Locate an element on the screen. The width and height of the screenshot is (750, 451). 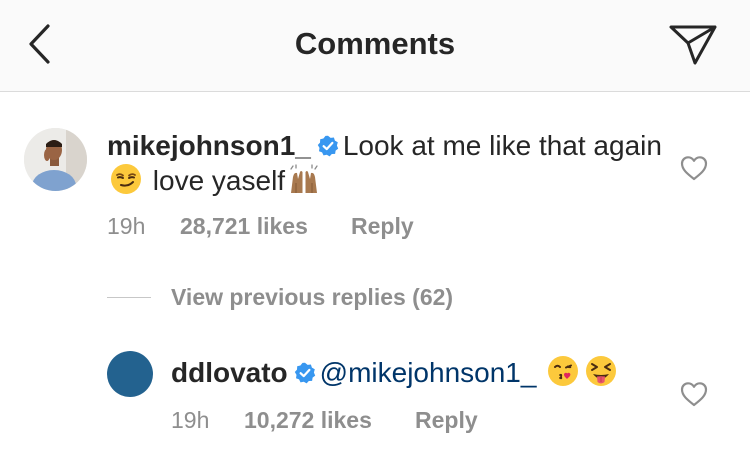
smirking-face-emoji is located at coordinates (126, 179).